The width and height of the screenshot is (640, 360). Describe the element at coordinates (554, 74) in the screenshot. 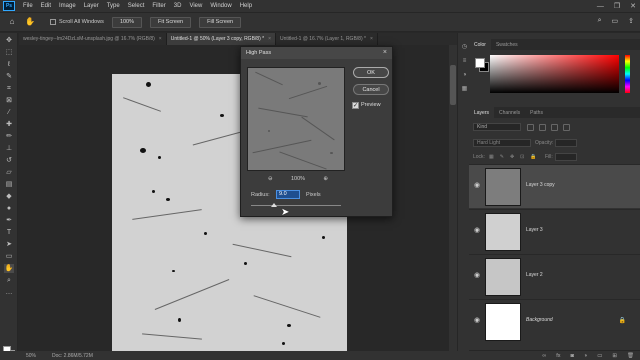

I see `color-picker-field` at that location.